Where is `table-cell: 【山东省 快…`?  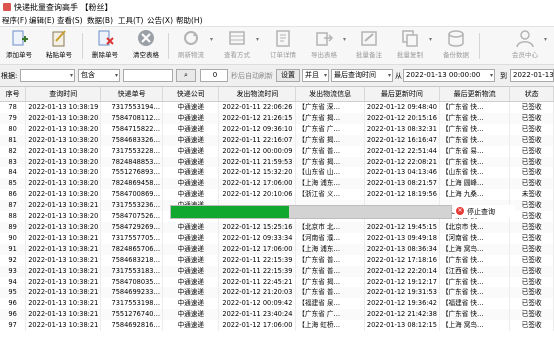
table-cell: 【山东省 快… is located at coordinates (475, 173).